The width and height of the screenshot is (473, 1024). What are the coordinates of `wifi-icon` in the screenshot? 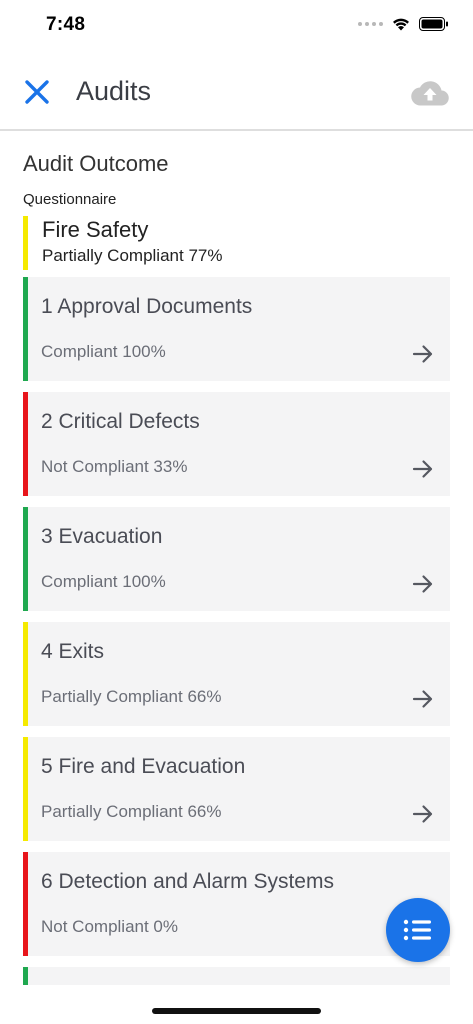 It's located at (401, 24).